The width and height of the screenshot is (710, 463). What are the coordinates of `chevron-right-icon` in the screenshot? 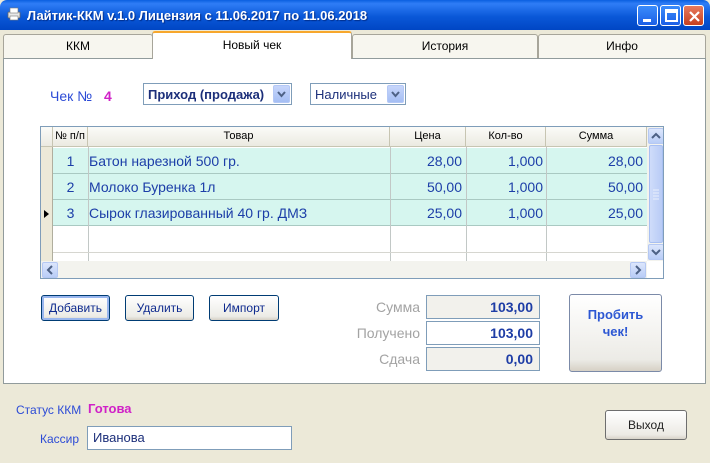 It's located at (638, 270).